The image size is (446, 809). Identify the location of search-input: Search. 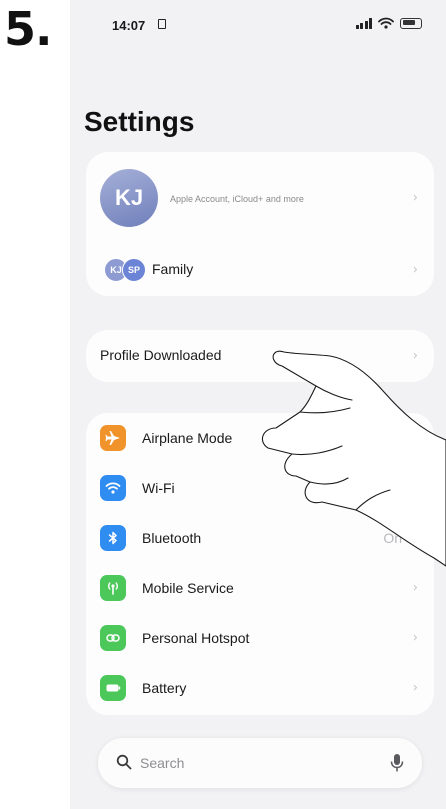
(162, 763).